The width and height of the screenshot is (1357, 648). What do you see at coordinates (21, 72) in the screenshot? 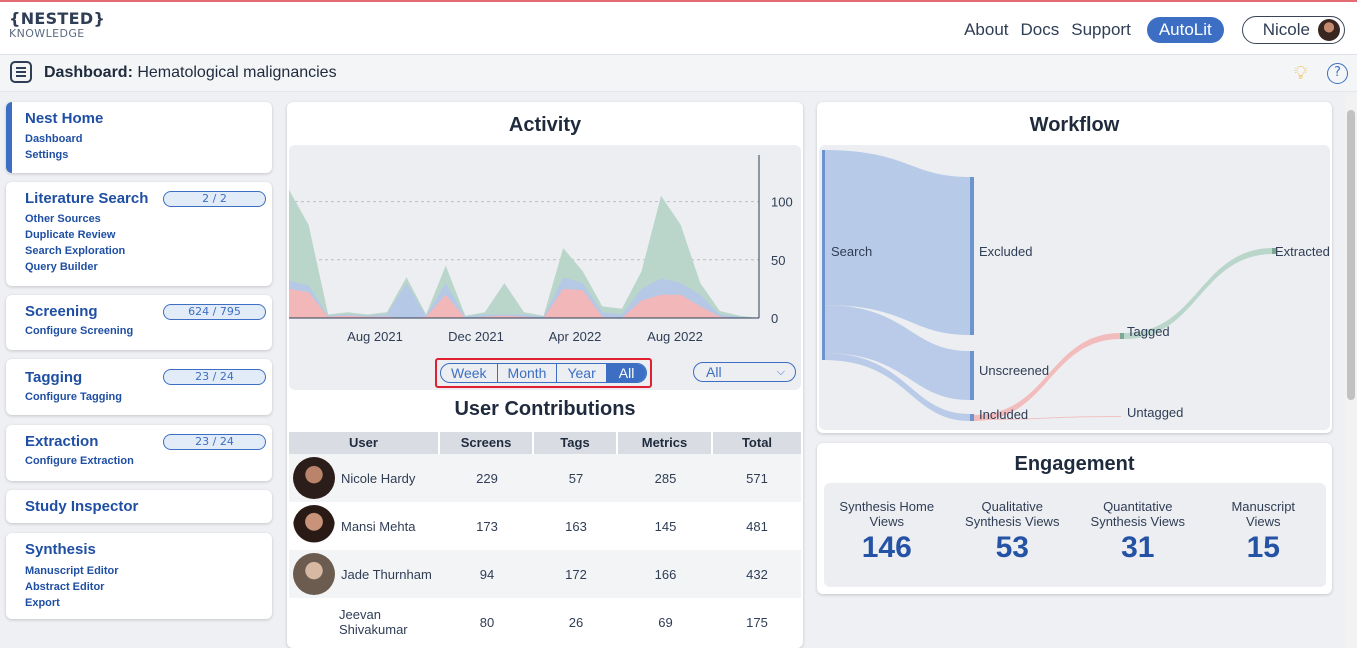
I see `menu-toggle-icon` at bounding box center [21, 72].